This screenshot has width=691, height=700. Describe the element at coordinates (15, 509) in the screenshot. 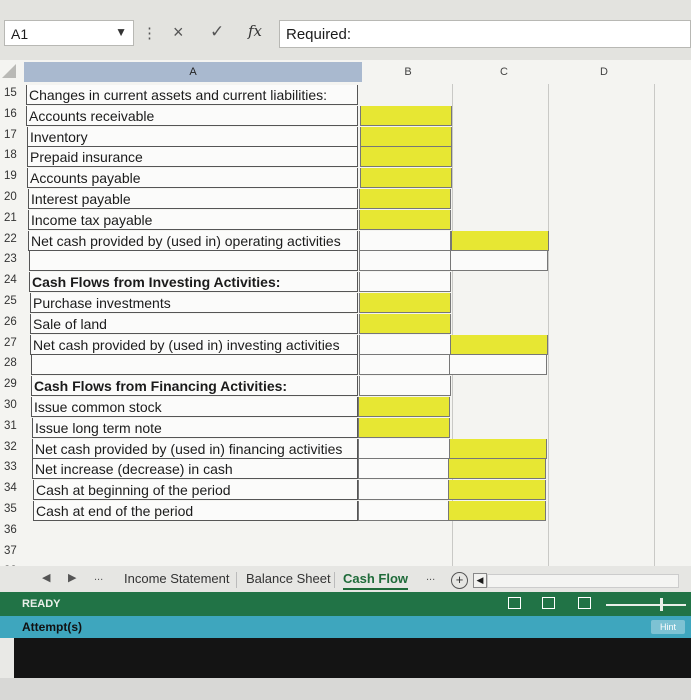

I see `row-number: 35` at that location.